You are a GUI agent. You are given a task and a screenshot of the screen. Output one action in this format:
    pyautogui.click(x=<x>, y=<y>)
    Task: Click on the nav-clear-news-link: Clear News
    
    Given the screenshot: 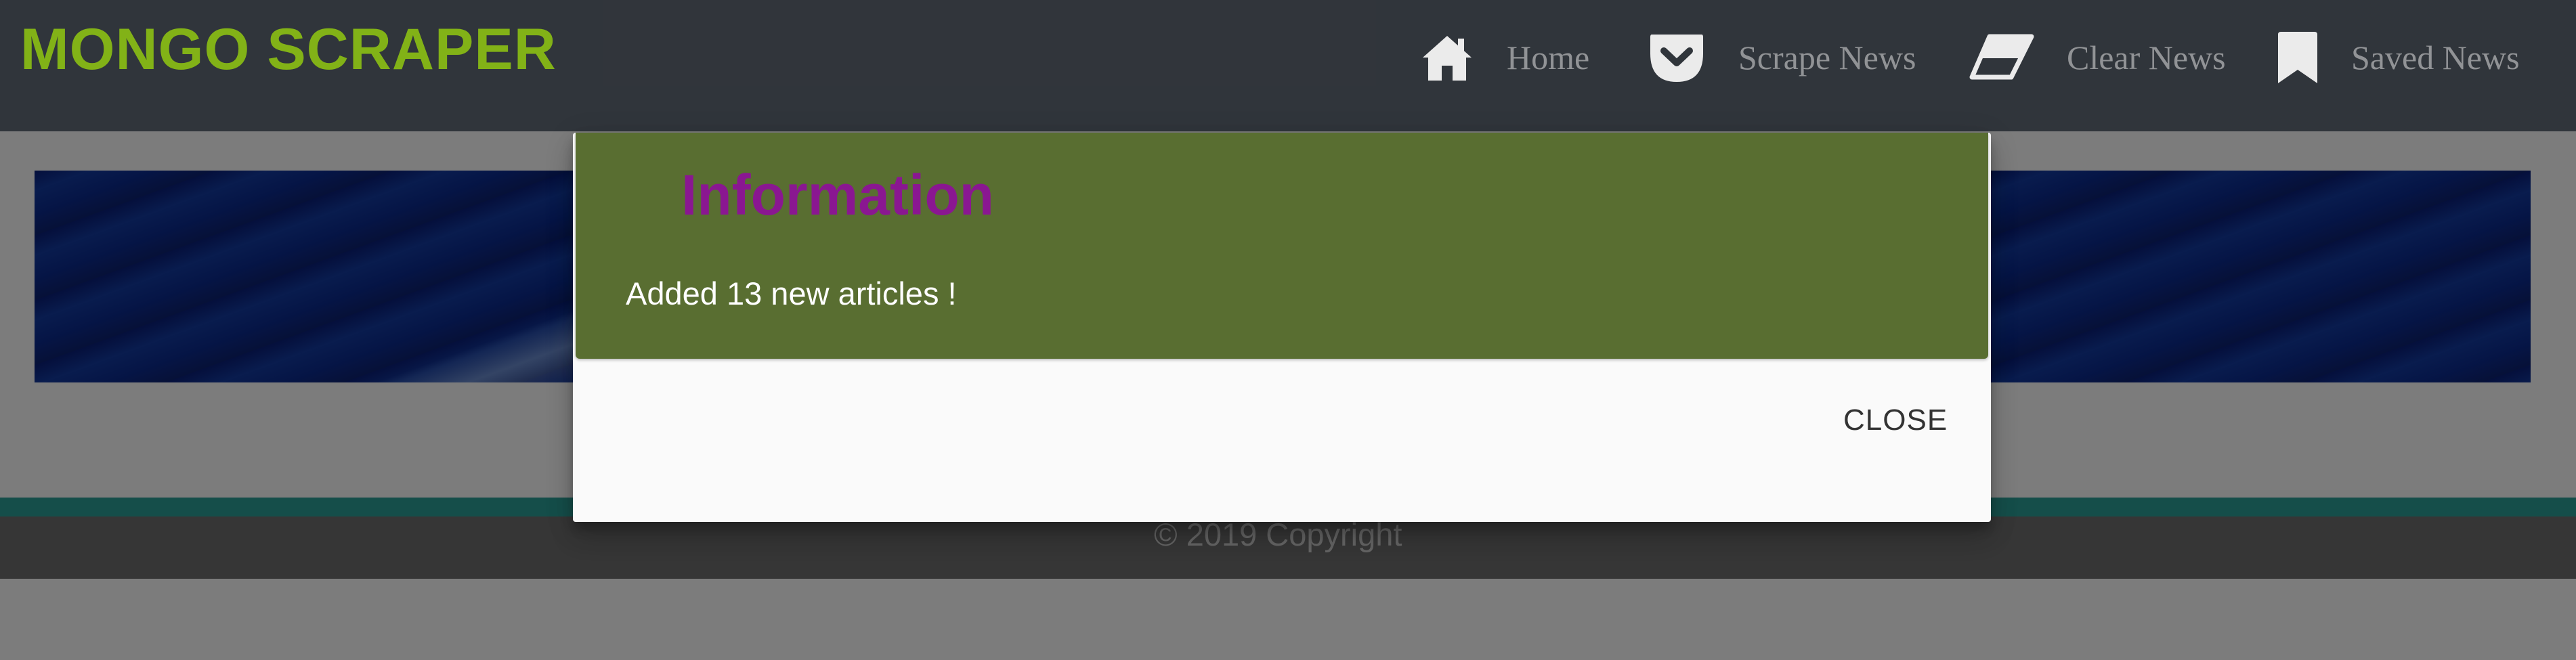 What is the action you would take?
    pyautogui.click(x=2097, y=57)
    